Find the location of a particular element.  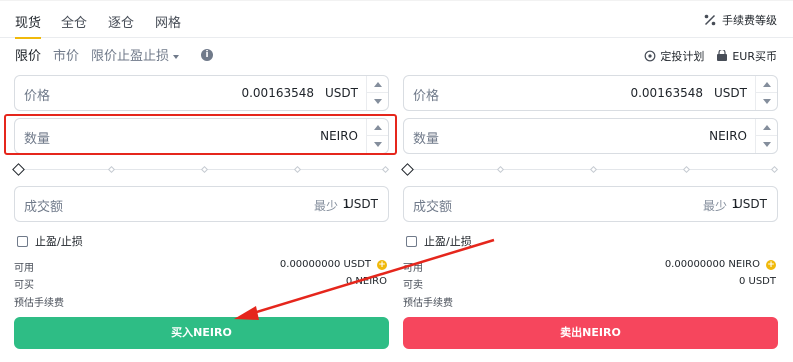

tab-cross: 全仓 is located at coordinates (74, 21).